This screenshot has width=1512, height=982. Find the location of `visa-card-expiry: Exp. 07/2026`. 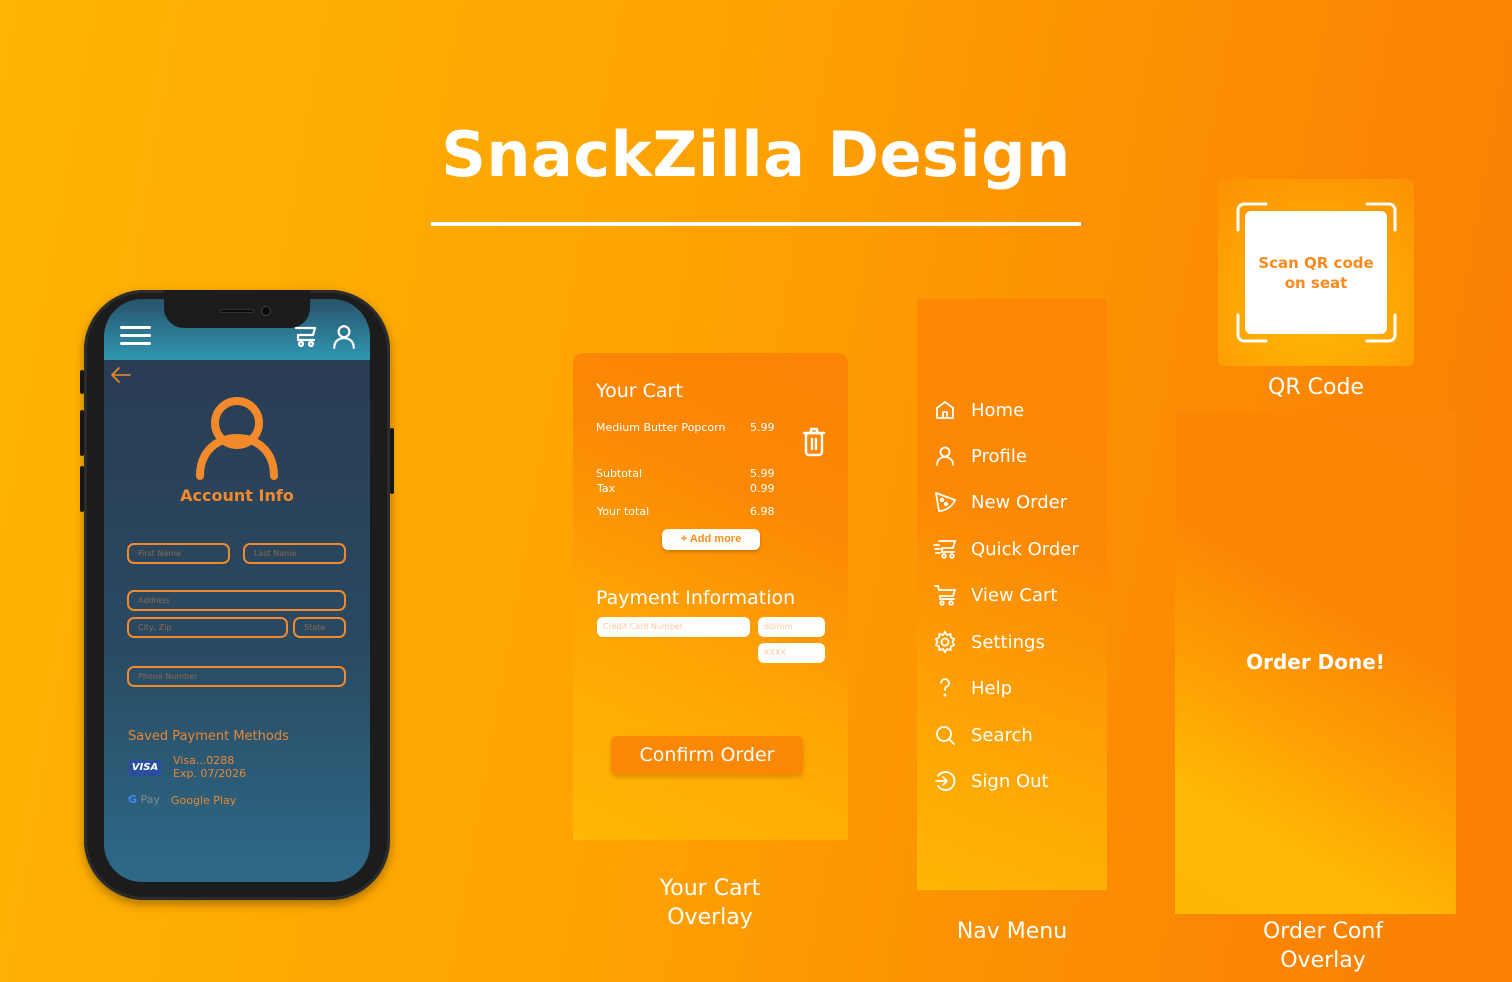

visa-card-expiry: Exp. 07/2026 is located at coordinates (210, 773).